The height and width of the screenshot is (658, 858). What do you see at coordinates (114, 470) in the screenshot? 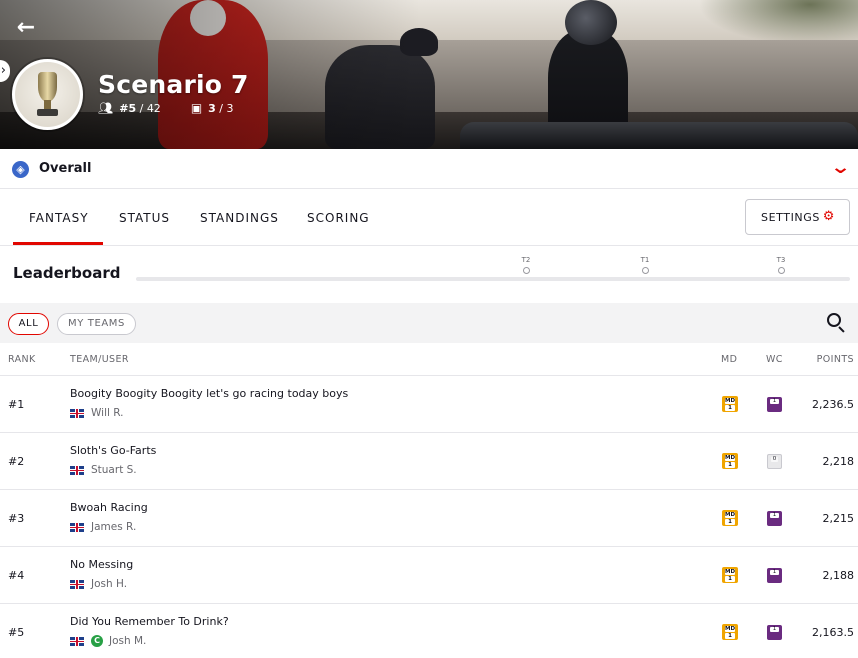
I see `row-user-name: Stuart S.` at bounding box center [114, 470].